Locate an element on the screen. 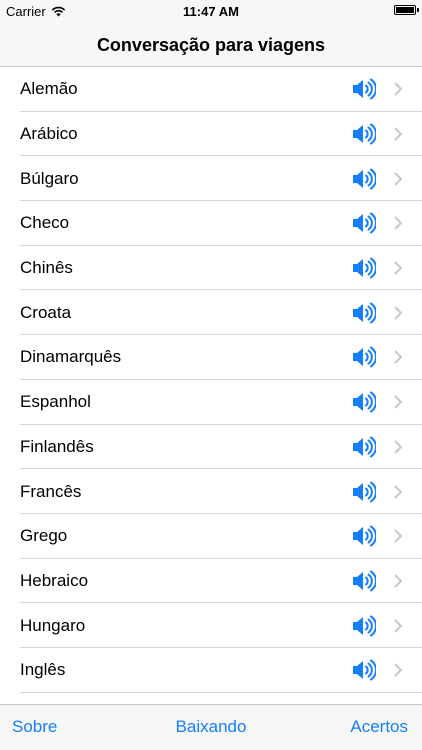 This screenshot has height=750, width=422. nav-bar: Conversação para viagens is located at coordinates (211, 45).